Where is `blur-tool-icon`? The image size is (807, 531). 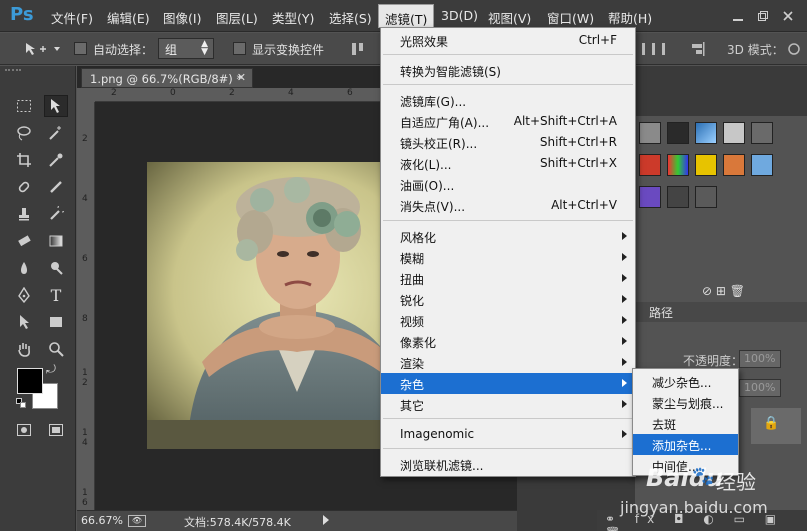 blur-tool-icon is located at coordinates (24, 268).